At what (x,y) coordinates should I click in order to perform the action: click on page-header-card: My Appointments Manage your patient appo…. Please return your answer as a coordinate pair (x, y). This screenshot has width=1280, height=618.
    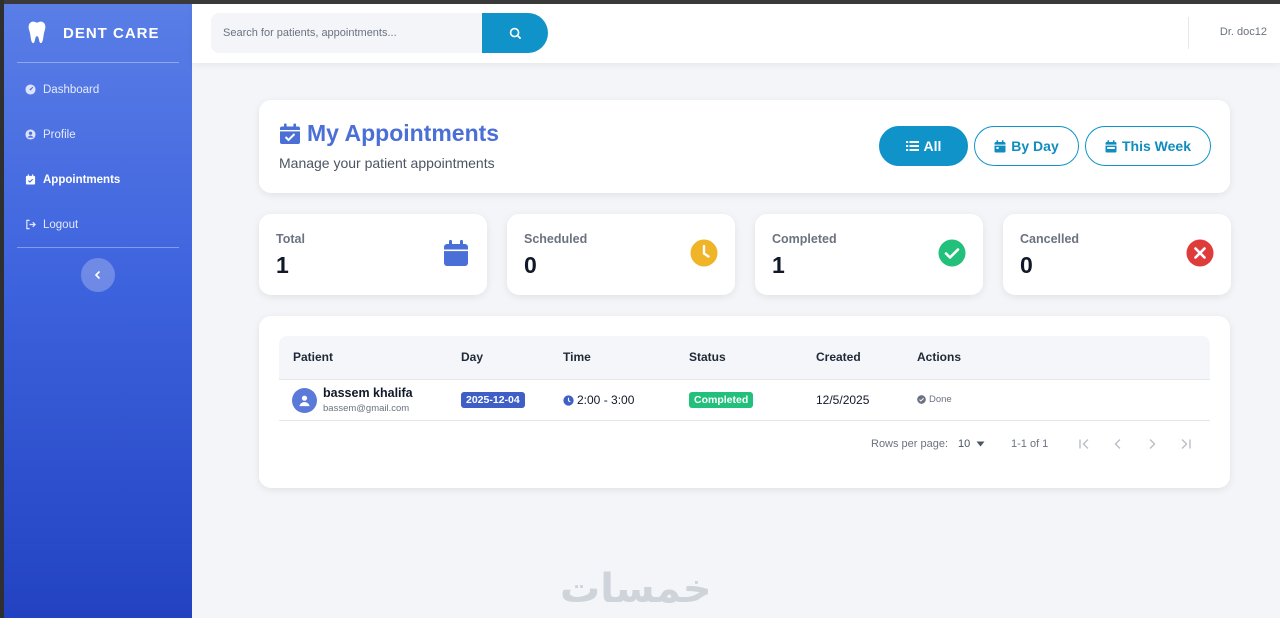
    Looking at the image, I should click on (744, 146).